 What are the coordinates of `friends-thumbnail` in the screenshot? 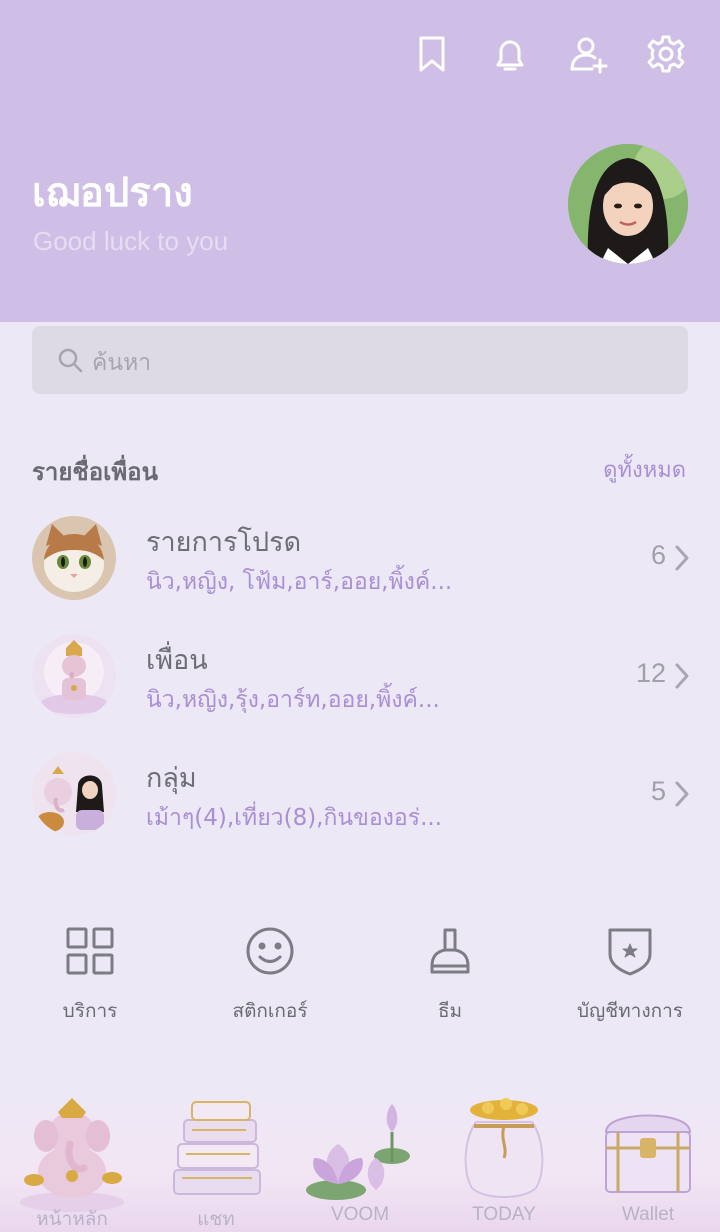 It's located at (74, 676).